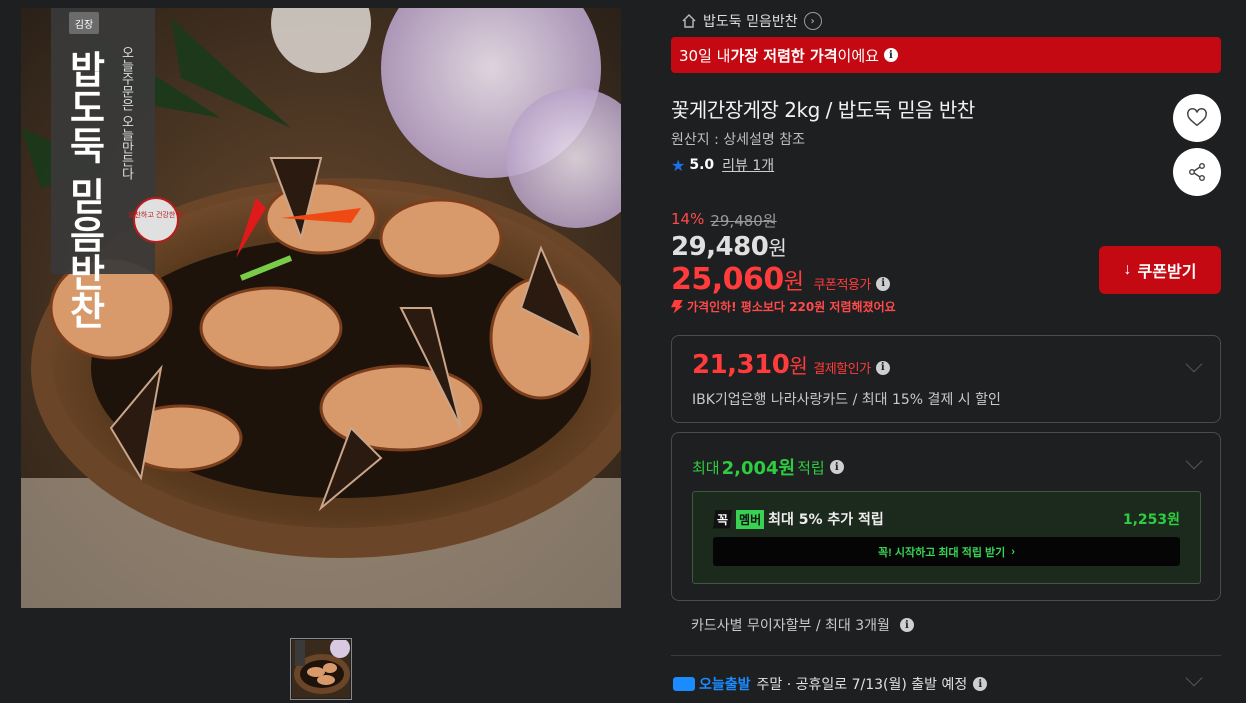 Image resolution: width=1246 pixels, height=703 pixels. What do you see at coordinates (826, 520) in the screenshot?
I see `member-text: 최대 5% 추가 적립` at bounding box center [826, 520].